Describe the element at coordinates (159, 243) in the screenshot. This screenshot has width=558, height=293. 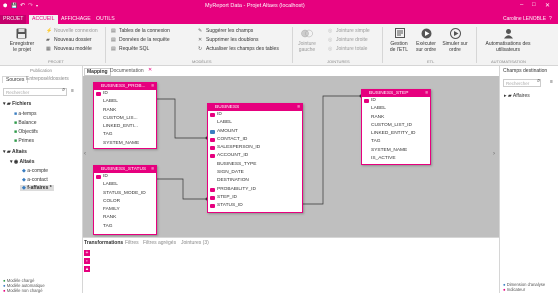
I see `tab-aggregated-filters: Filtres agrégés` at that location.